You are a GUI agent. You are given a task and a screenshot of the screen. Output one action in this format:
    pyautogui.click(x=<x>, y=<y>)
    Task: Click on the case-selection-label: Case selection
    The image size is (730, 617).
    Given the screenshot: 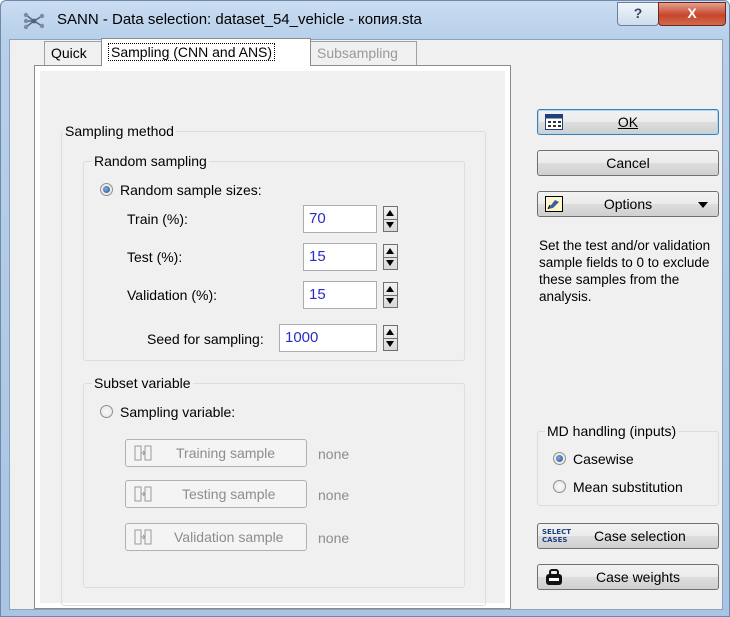 What is the action you would take?
    pyautogui.click(x=640, y=536)
    